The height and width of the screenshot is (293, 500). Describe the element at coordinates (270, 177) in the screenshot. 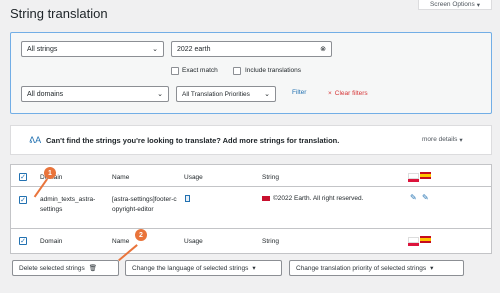

I see `column-string: String` at that location.